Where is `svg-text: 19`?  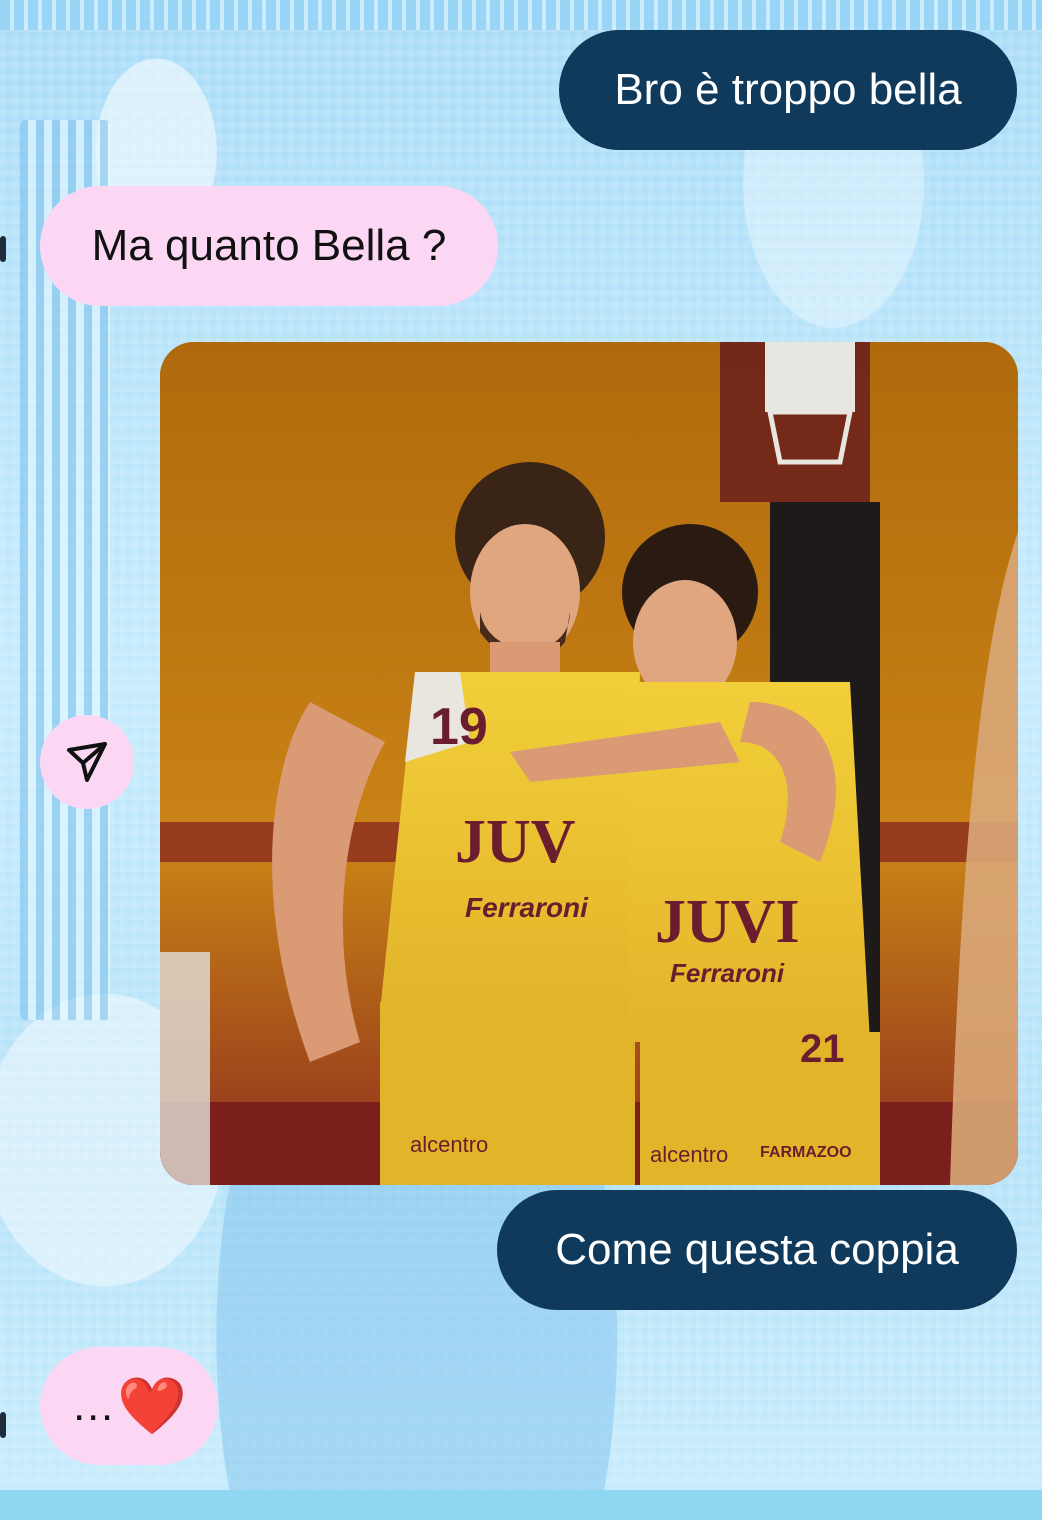
svg-text: 19 is located at coordinates (459, 727).